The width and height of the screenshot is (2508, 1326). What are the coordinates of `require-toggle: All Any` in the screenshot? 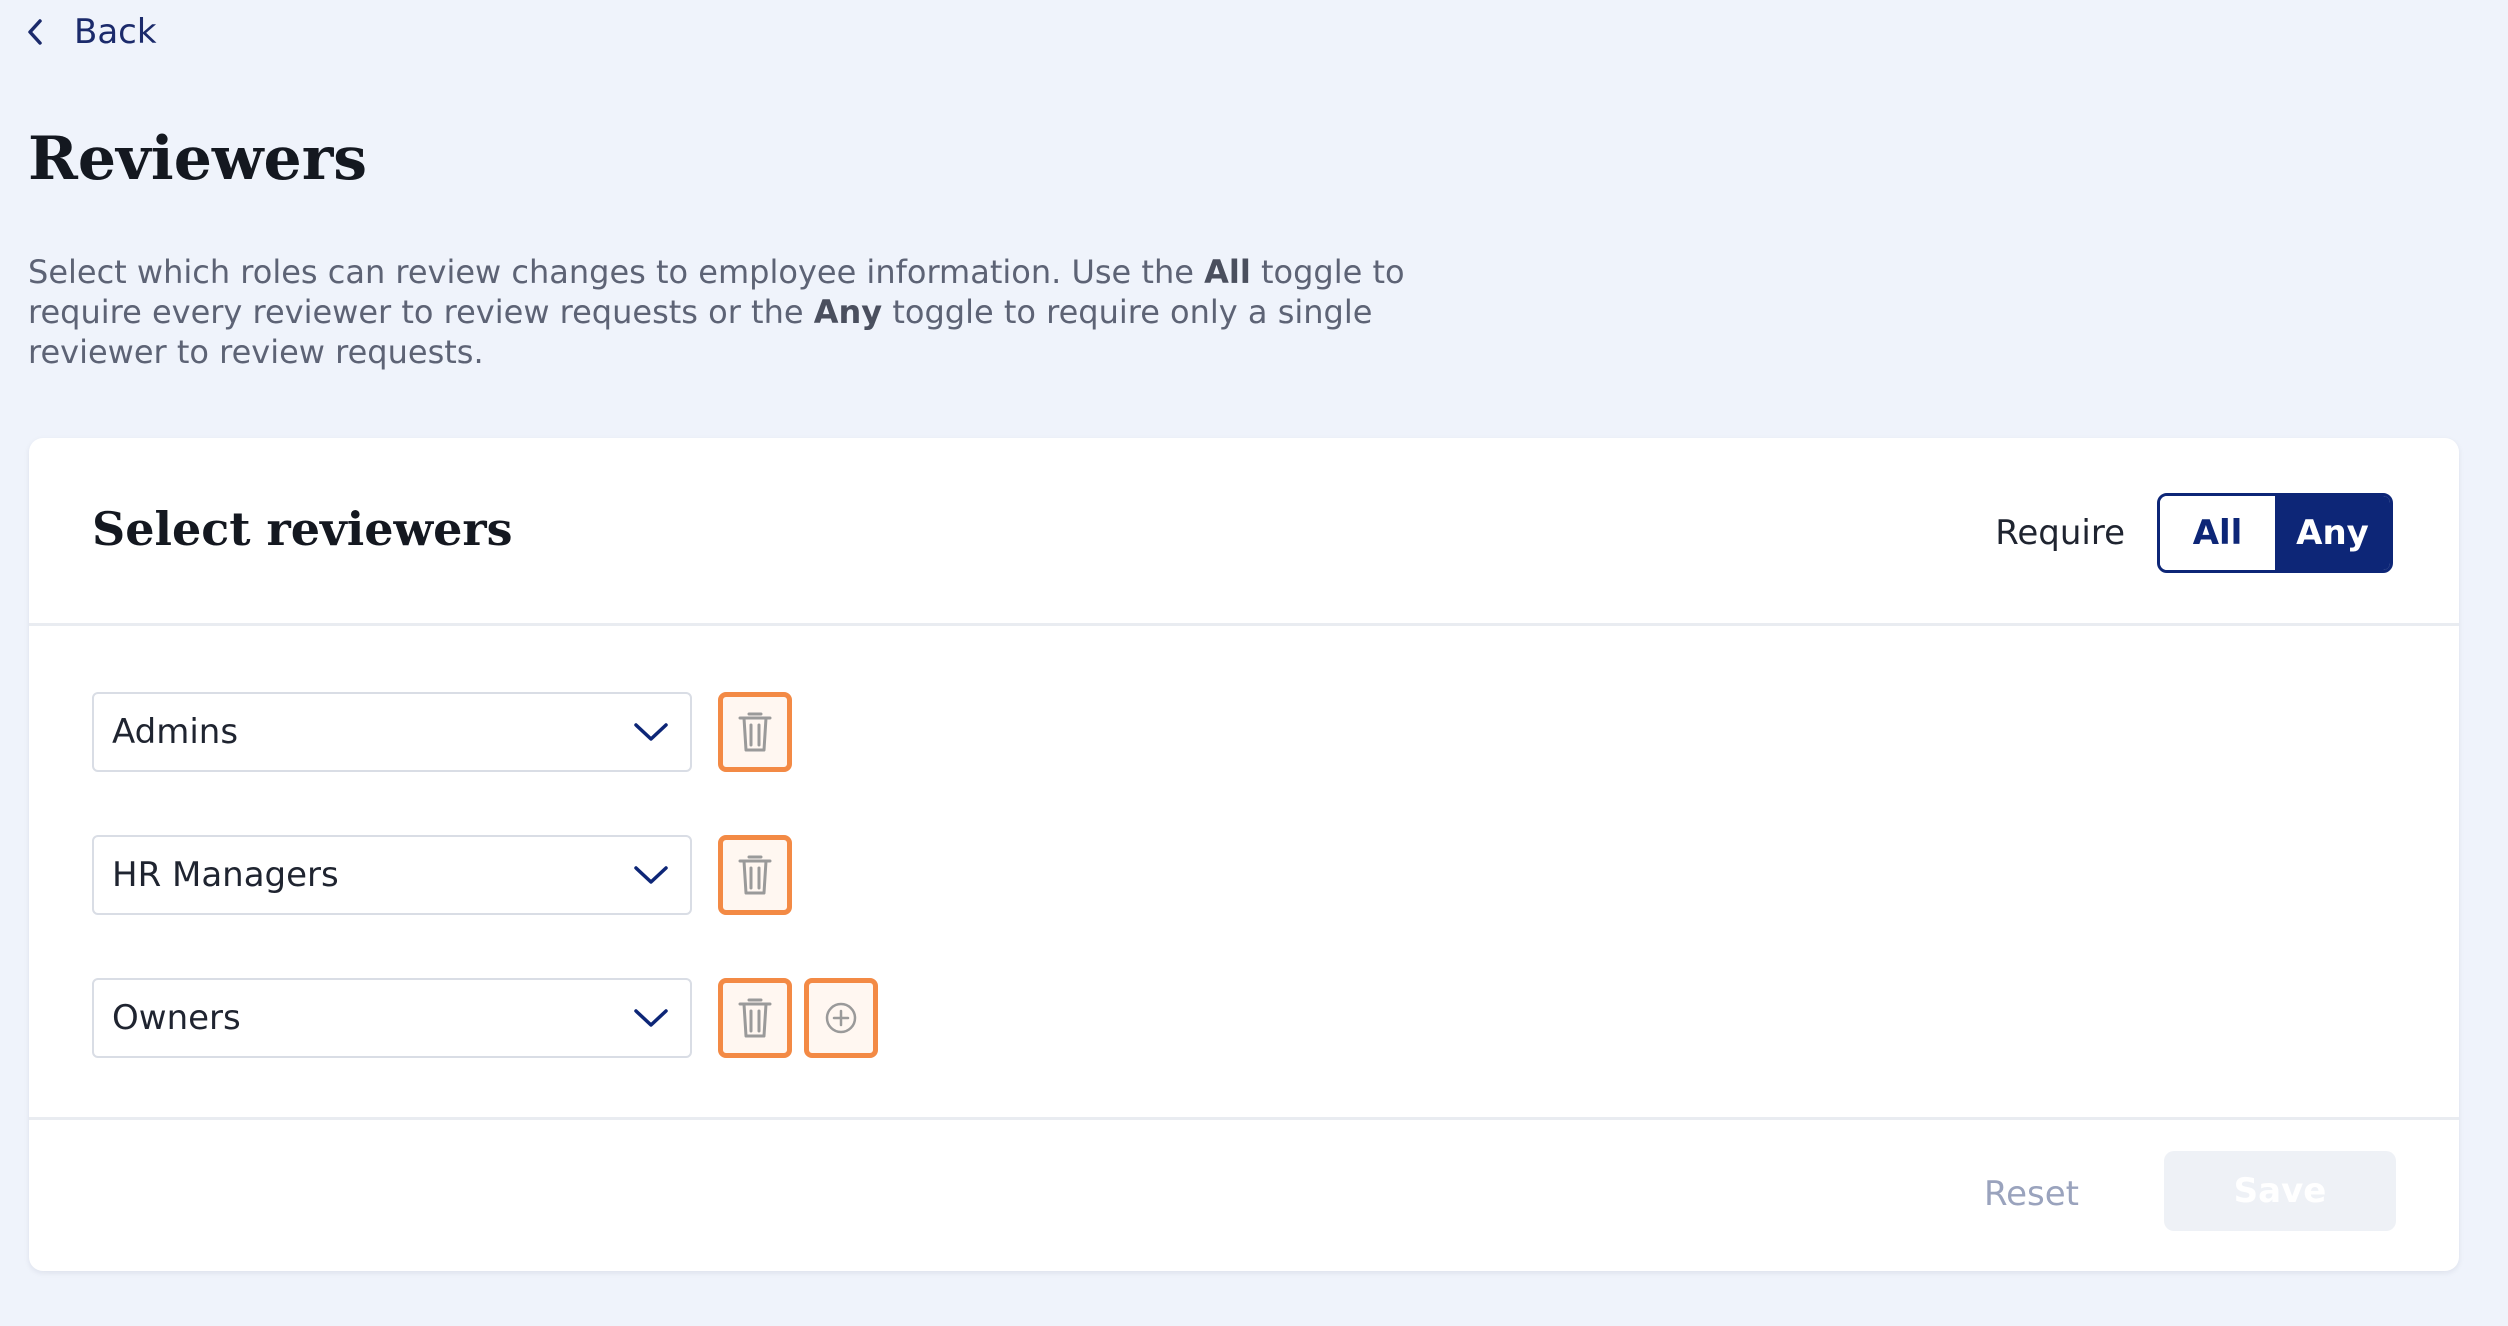 It's located at (2275, 533).